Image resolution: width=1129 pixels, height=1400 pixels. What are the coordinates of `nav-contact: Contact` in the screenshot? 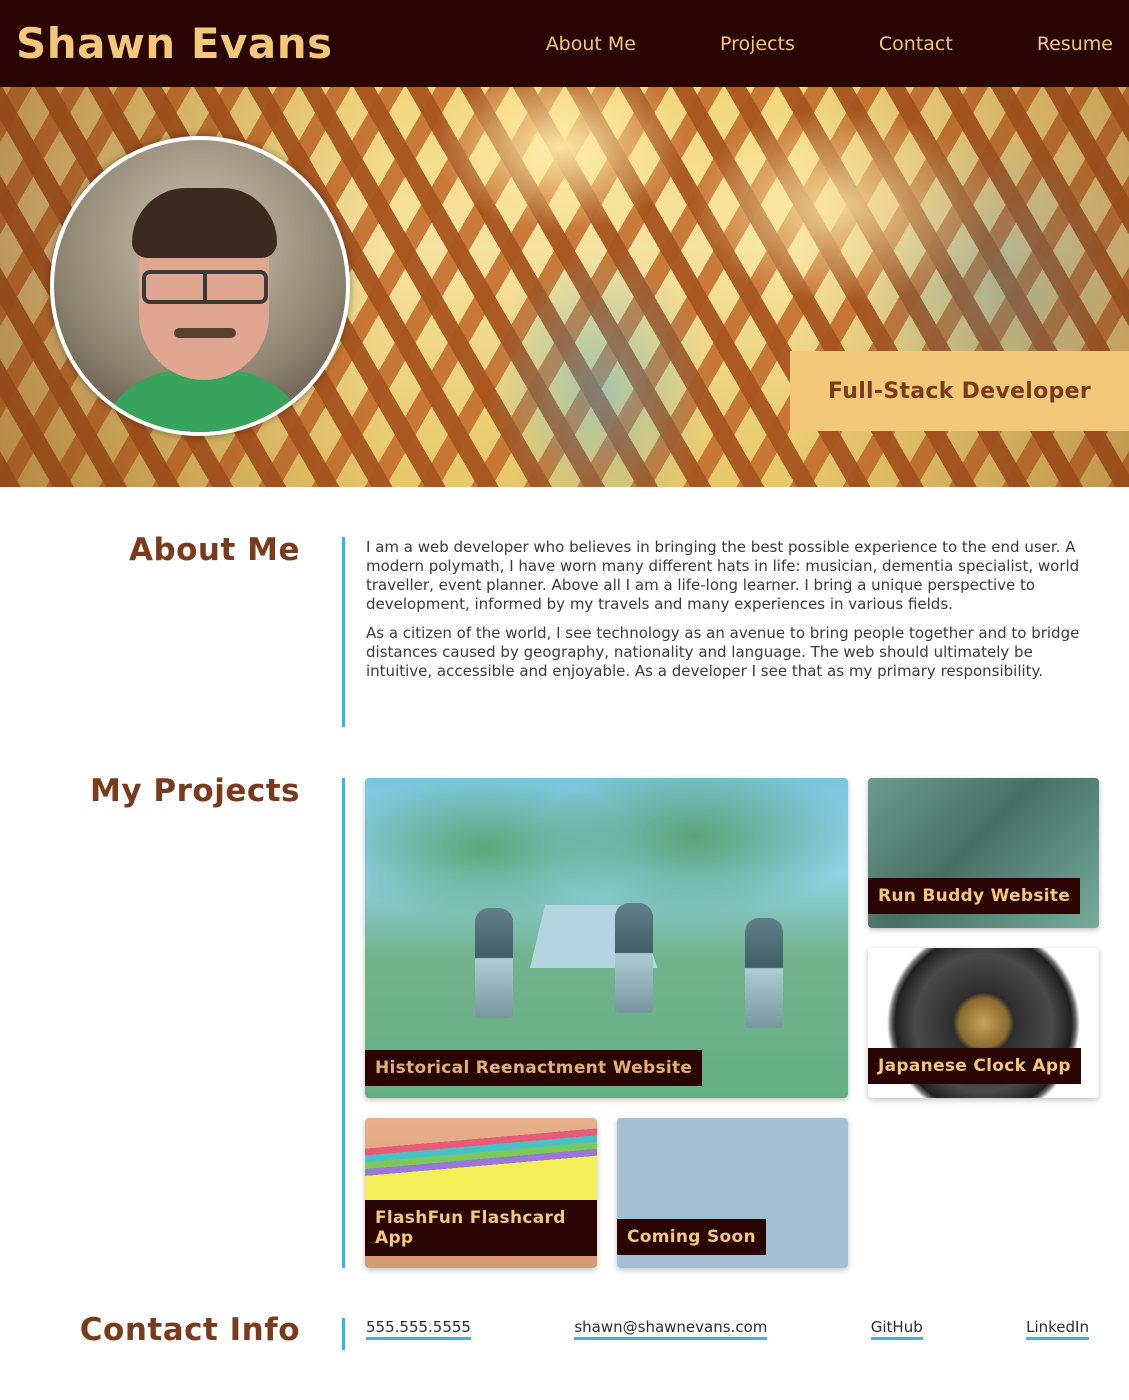 It's located at (916, 44).